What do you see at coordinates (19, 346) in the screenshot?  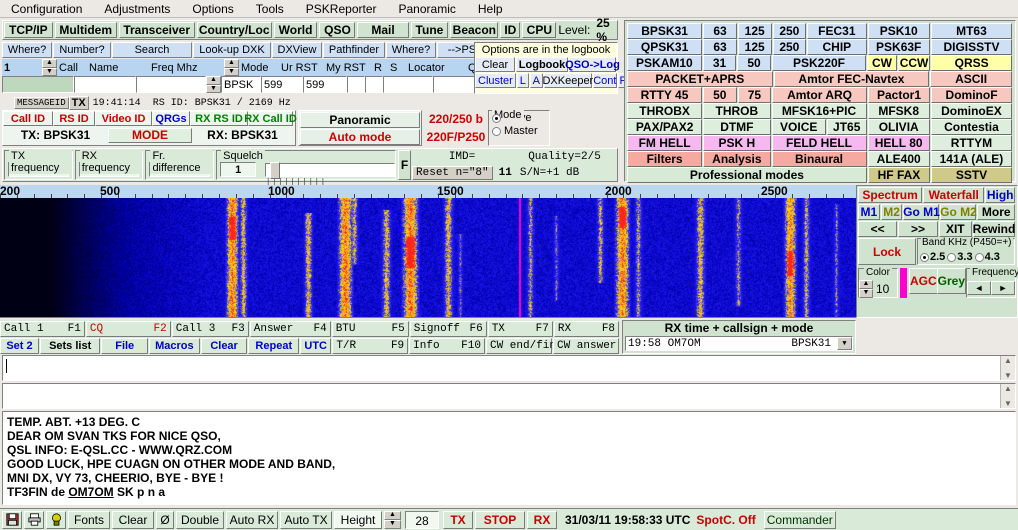 I see `fkey2-set-2: Set 2` at bounding box center [19, 346].